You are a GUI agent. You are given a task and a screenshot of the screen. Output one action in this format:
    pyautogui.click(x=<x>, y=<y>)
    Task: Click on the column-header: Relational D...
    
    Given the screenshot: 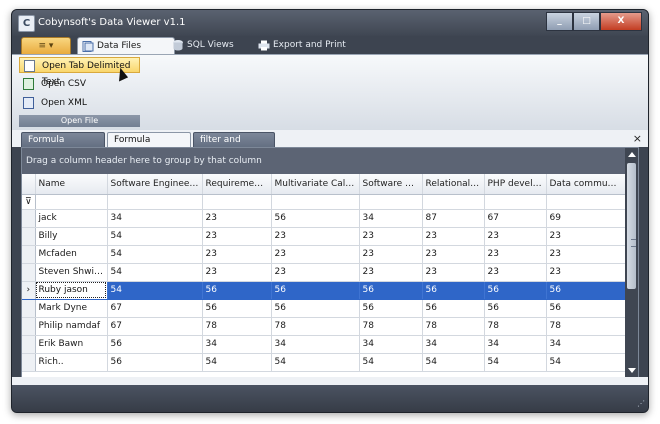 What is the action you would take?
    pyautogui.click(x=453, y=184)
    